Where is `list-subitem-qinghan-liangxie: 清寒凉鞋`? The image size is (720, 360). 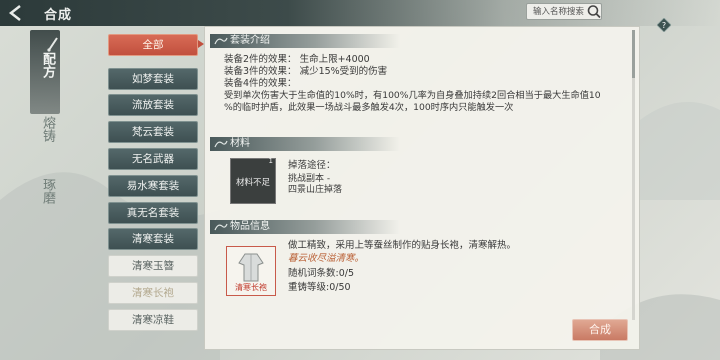
list-subitem-qinghan-liangxie: 清寒凉鞋 is located at coordinates (153, 320).